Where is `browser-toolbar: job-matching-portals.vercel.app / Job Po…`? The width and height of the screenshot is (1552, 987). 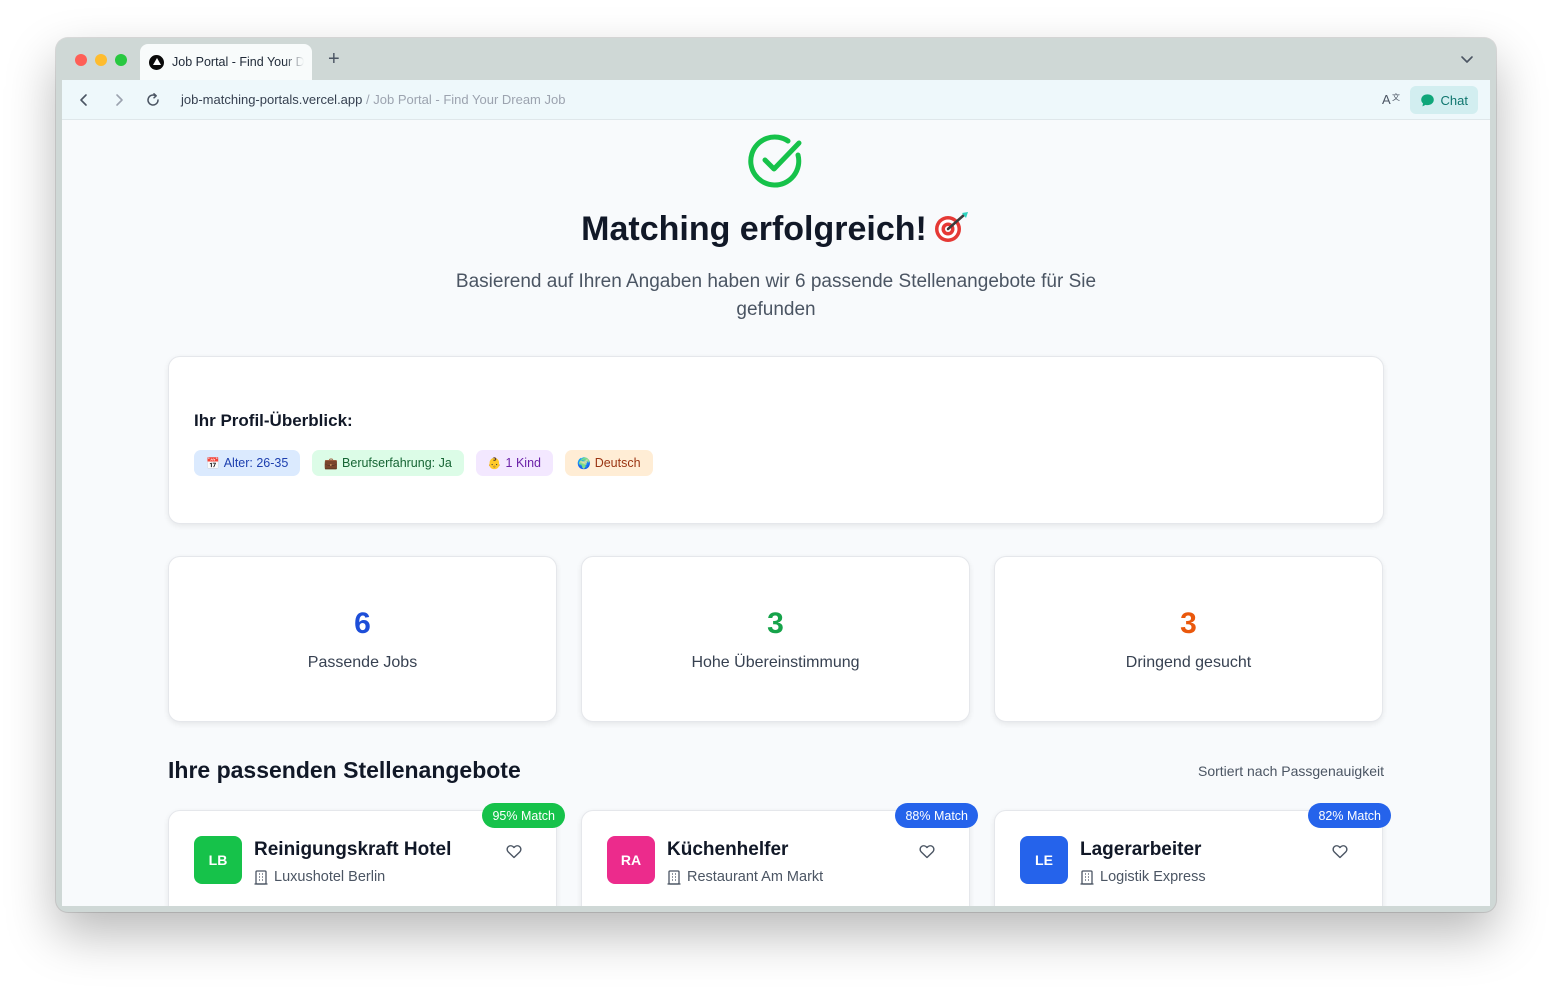
browser-toolbar: job-matching-portals.vercel.app / Job Po… is located at coordinates (776, 100).